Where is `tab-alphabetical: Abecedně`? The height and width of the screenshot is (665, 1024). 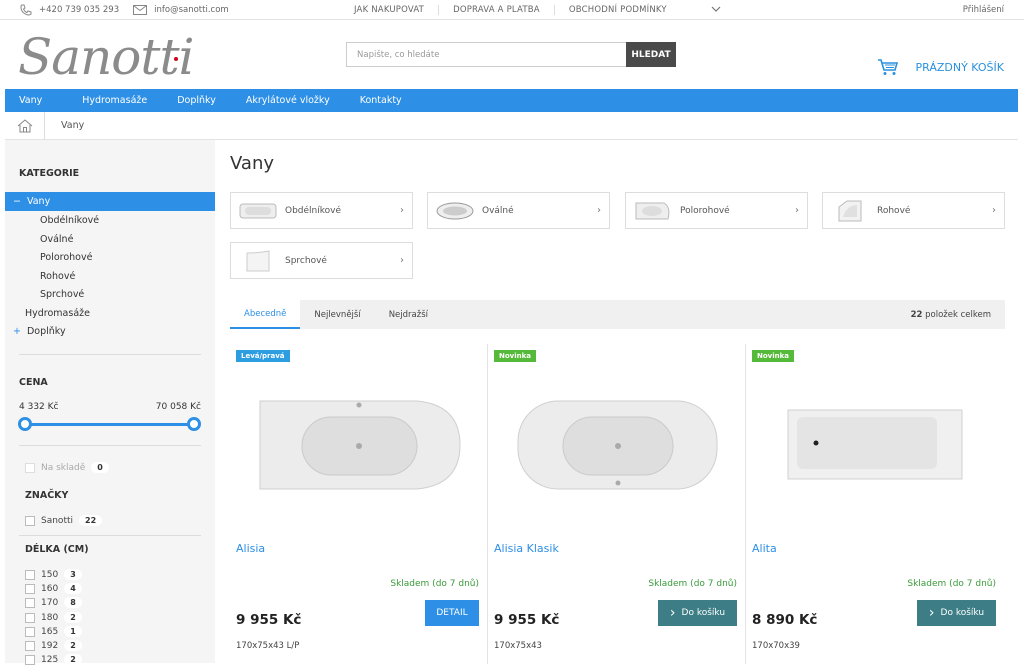
tab-alphabetical: Abecedně is located at coordinates (265, 314).